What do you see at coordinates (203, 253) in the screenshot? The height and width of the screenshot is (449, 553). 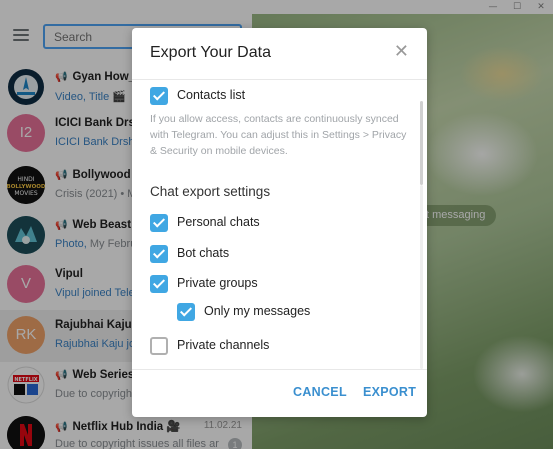 I see `option-label: Bot chats` at bounding box center [203, 253].